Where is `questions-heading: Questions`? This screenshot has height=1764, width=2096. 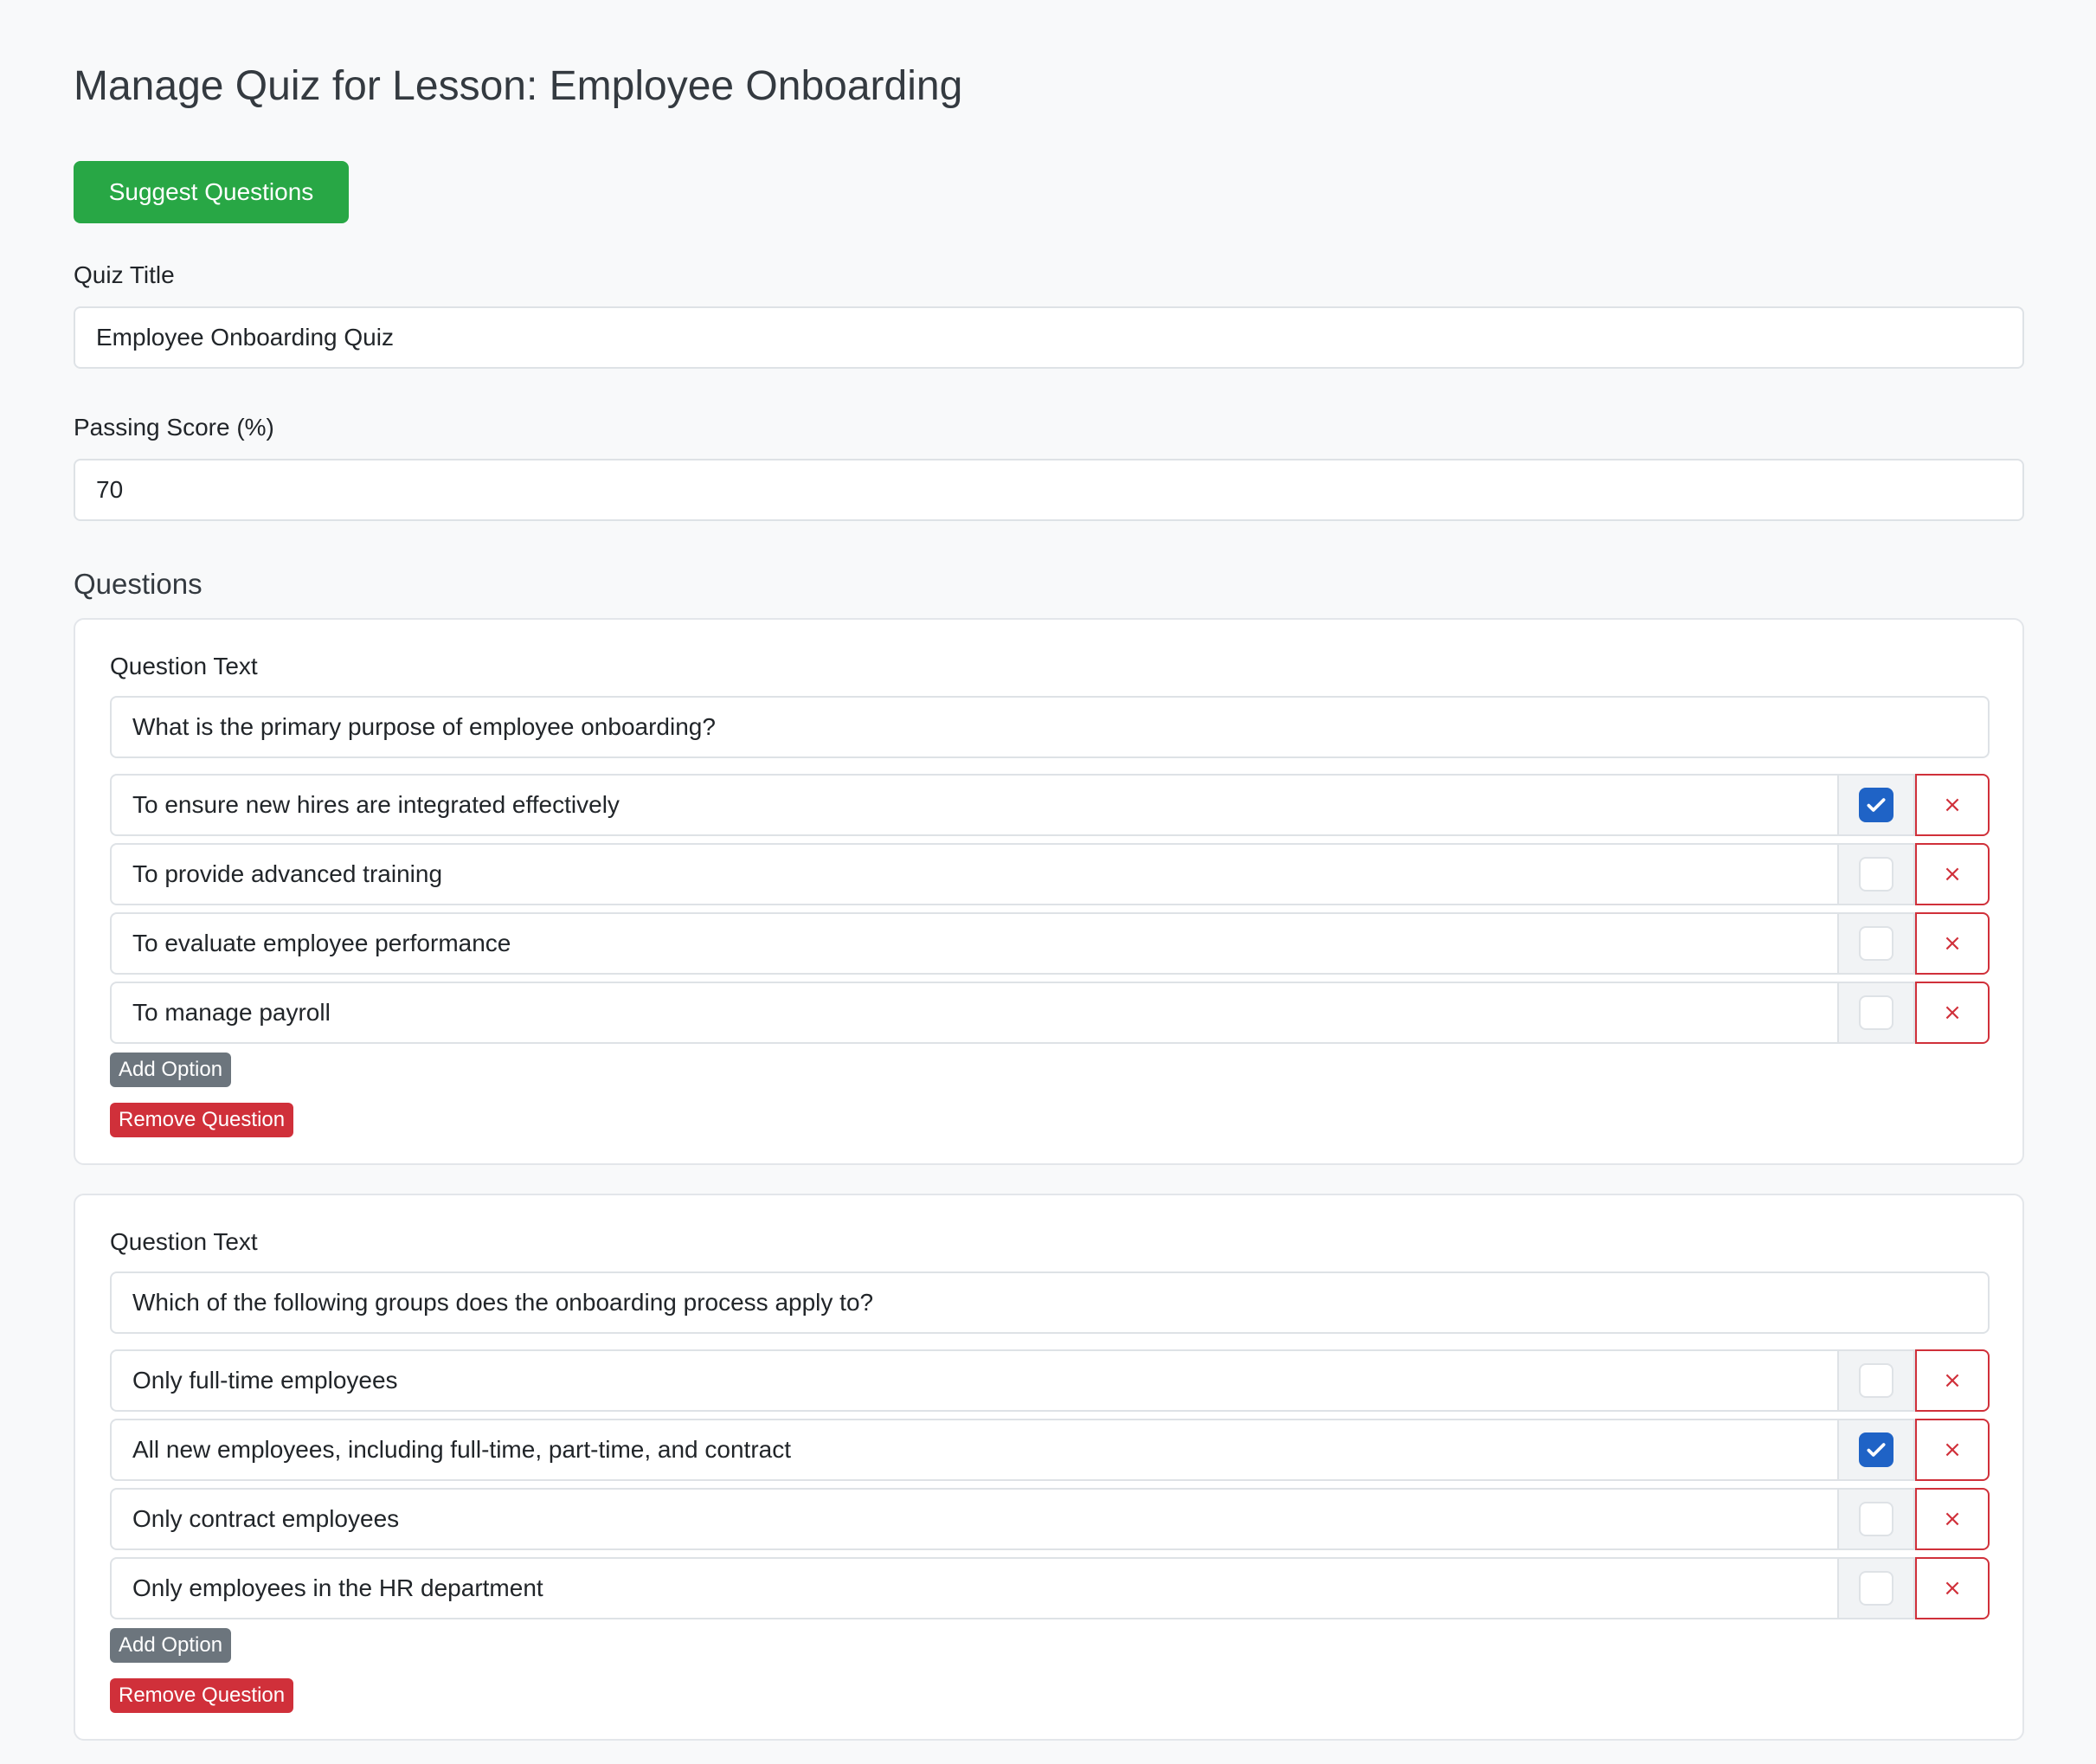
questions-heading: Questions is located at coordinates (138, 584).